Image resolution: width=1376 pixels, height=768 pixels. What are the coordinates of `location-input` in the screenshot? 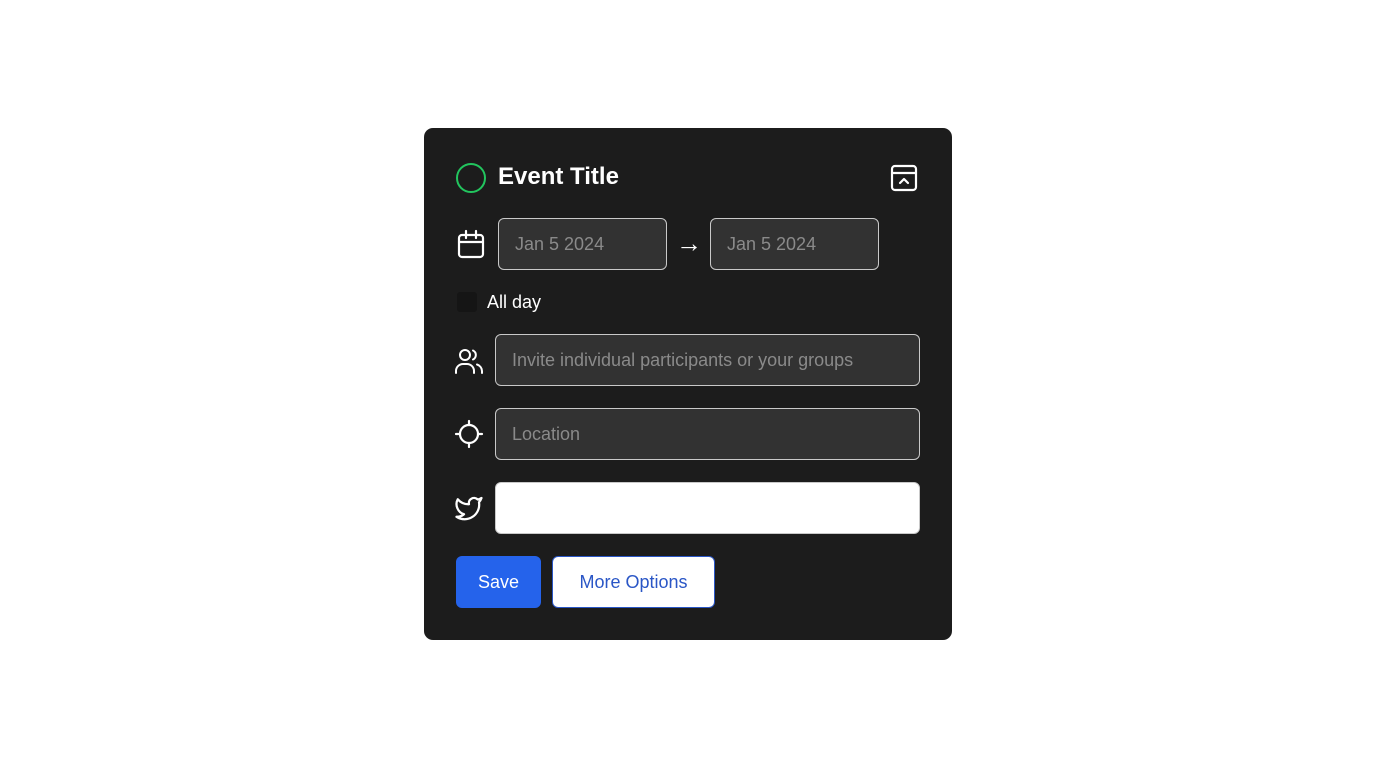 It's located at (707, 434).